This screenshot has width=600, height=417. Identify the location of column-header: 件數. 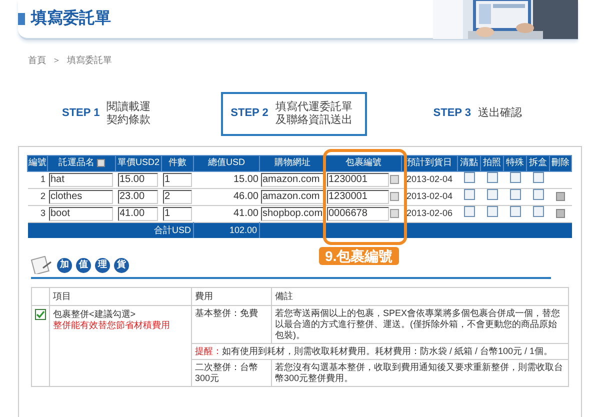
(178, 163).